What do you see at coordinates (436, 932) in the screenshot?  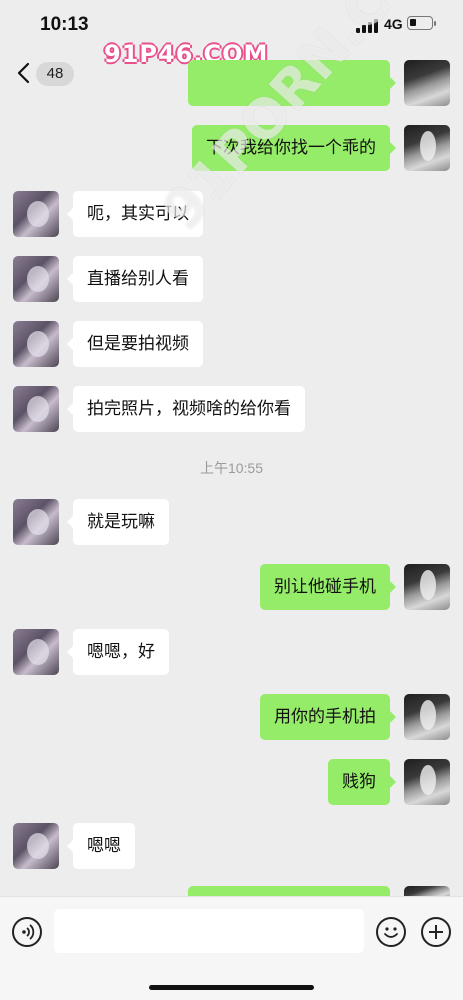 I see `add-attachment-icon` at bounding box center [436, 932].